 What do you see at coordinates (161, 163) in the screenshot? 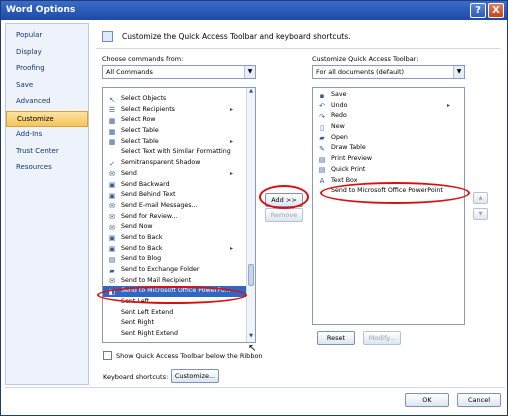
I see `left-item-label: Semitransparent Shadow` at bounding box center [161, 163].